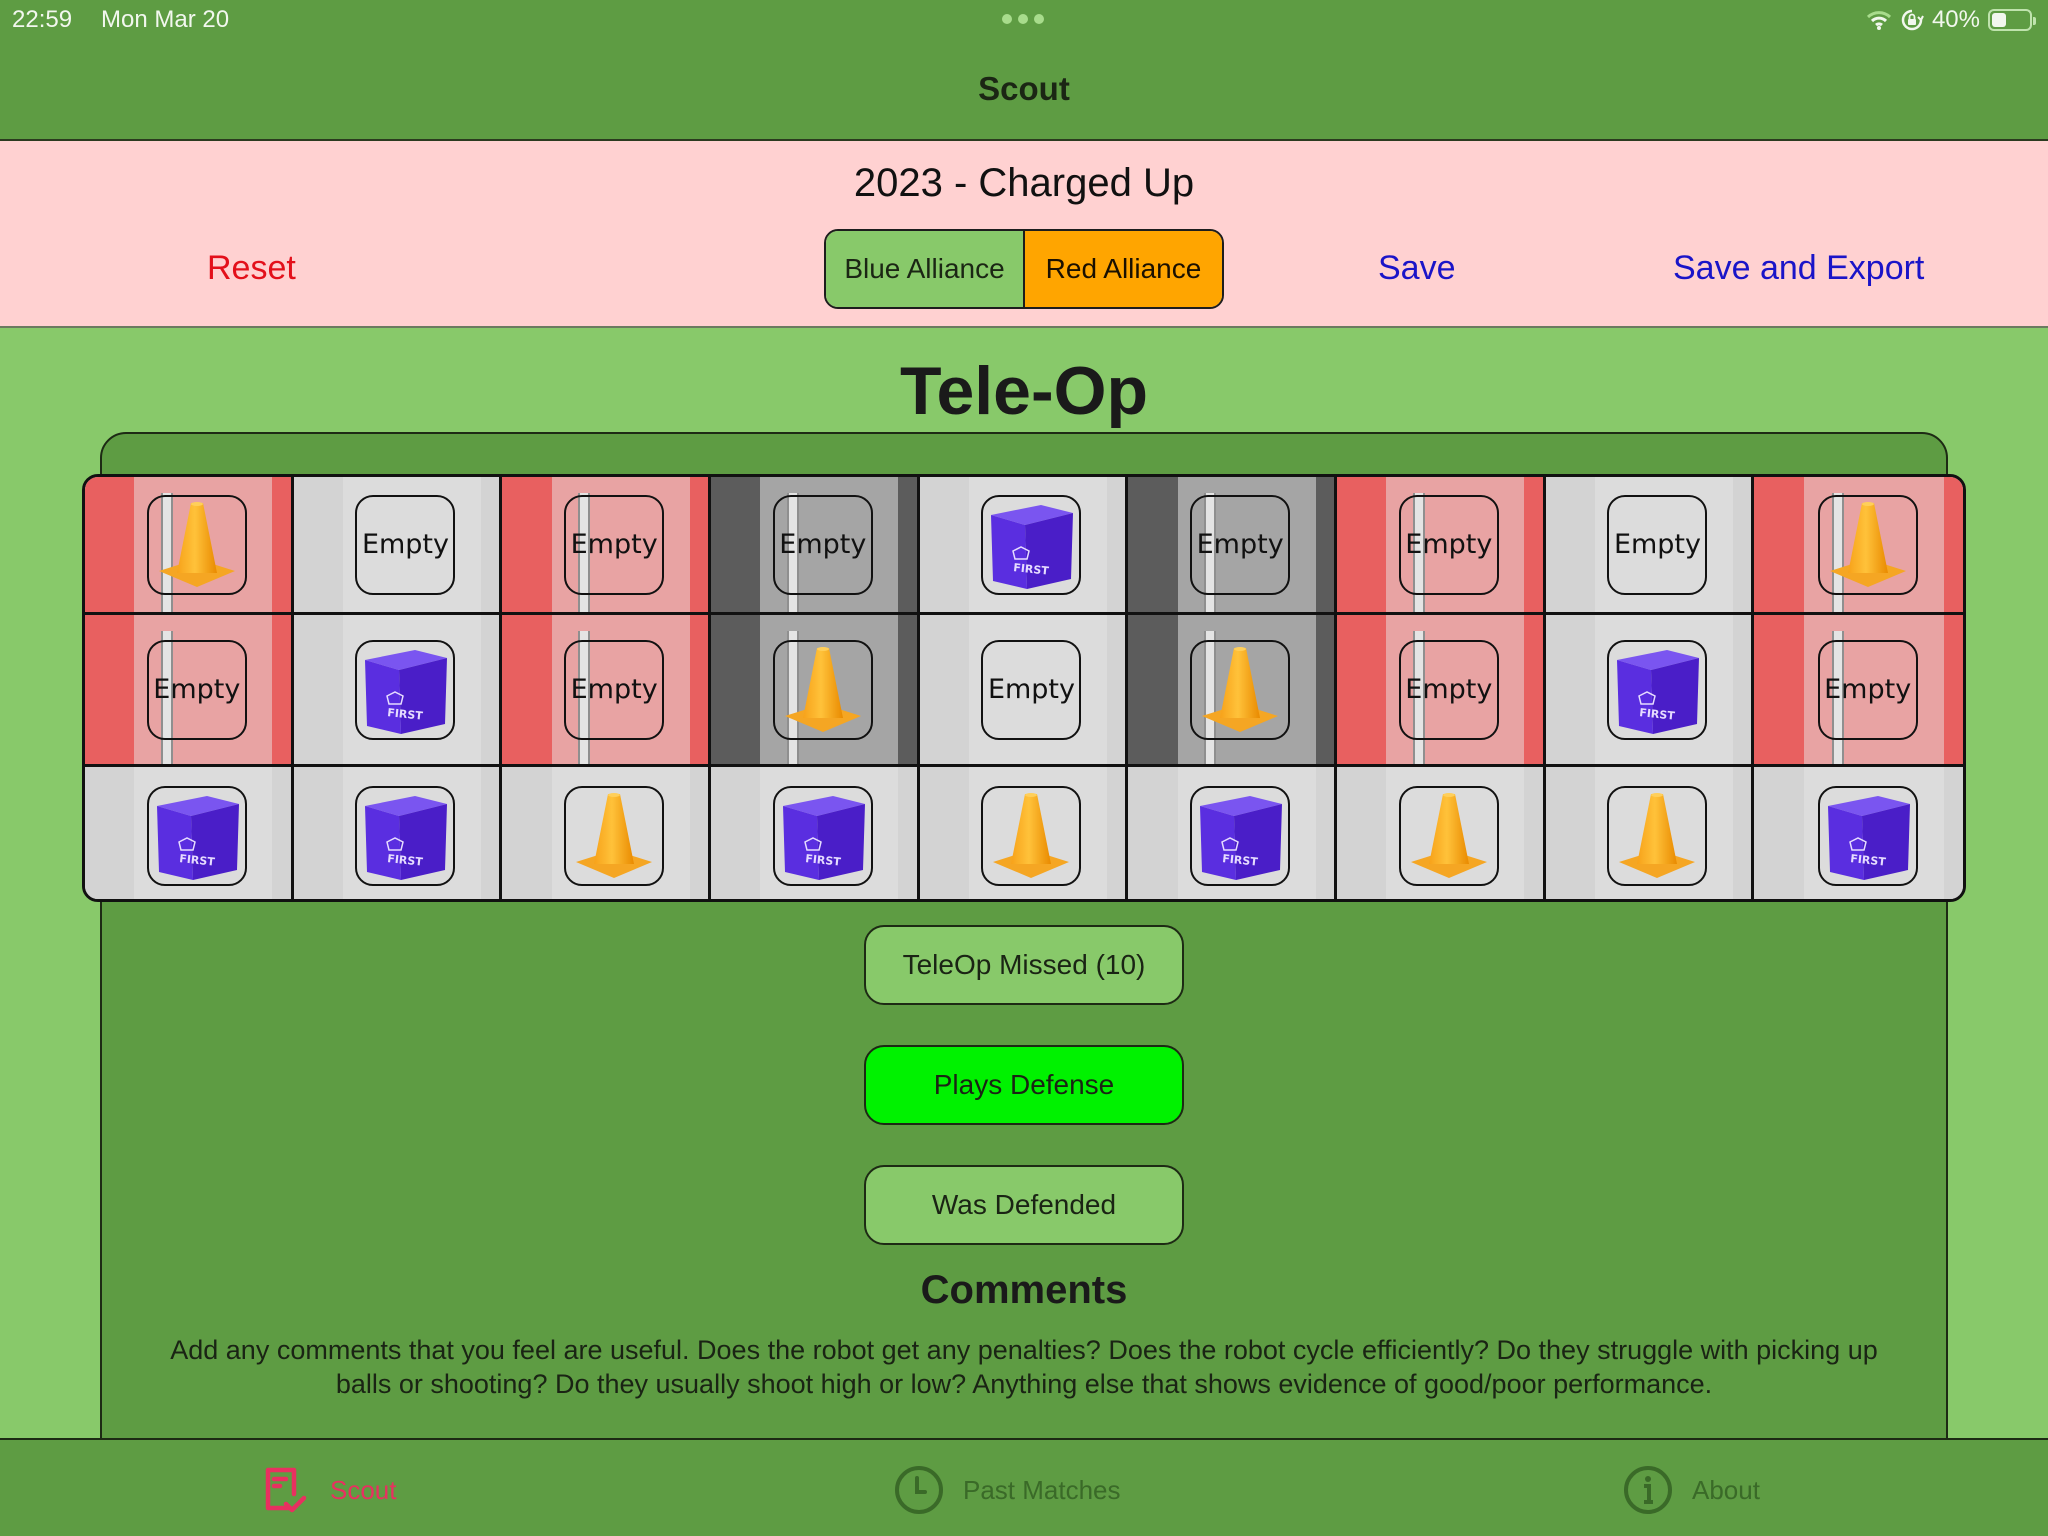  What do you see at coordinates (1024, 391) in the screenshot?
I see `section-title: Tele-Op` at bounding box center [1024, 391].